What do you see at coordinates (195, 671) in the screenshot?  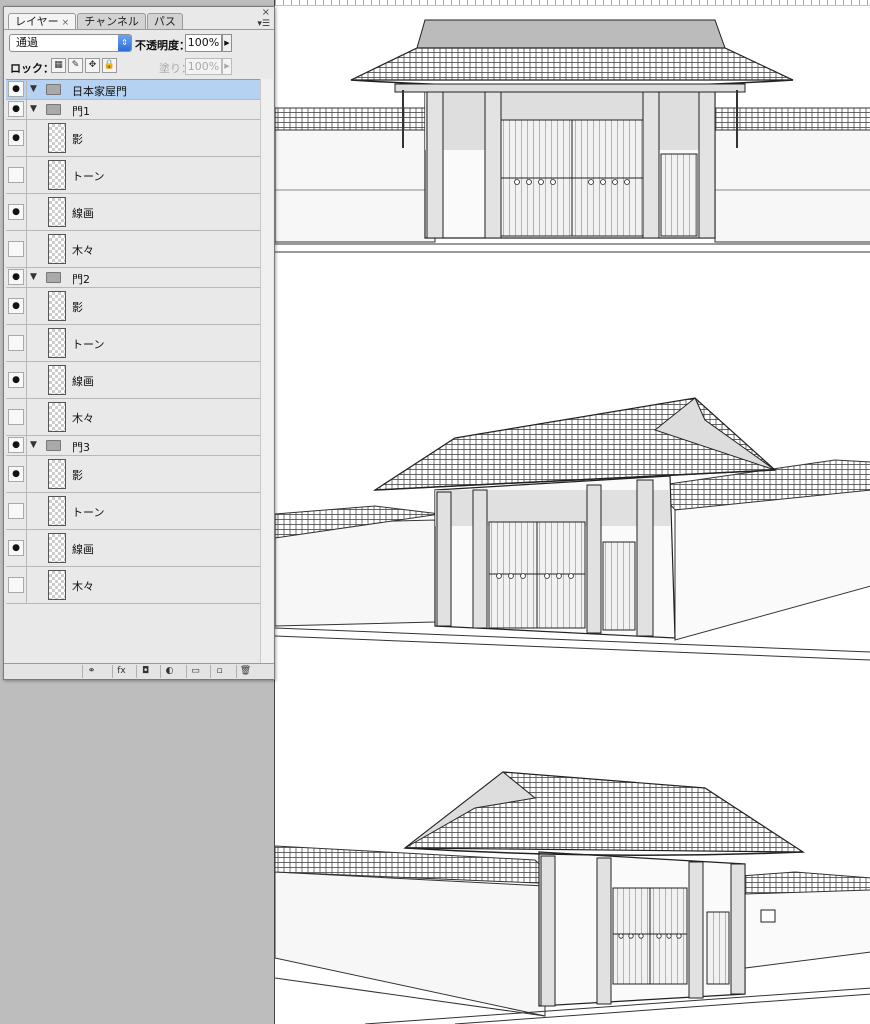 I see `new-group-icon: ▭` at bounding box center [195, 671].